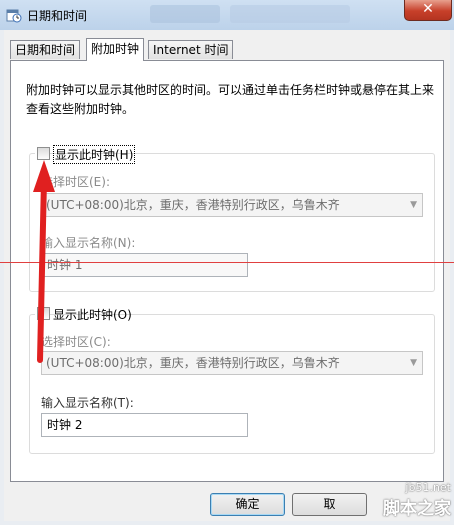  I want to click on annotation-red-line, so click(227, 262).